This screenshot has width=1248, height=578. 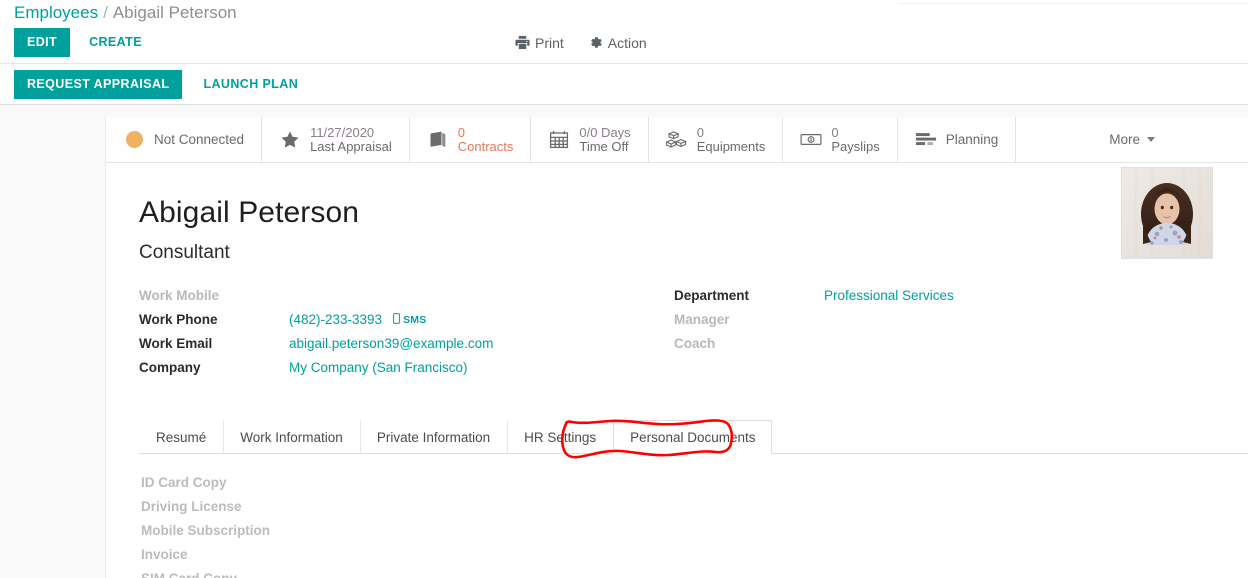 What do you see at coordinates (811, 139) in the screenshot?
I see `money-icon` at bounding box center [811, 139].